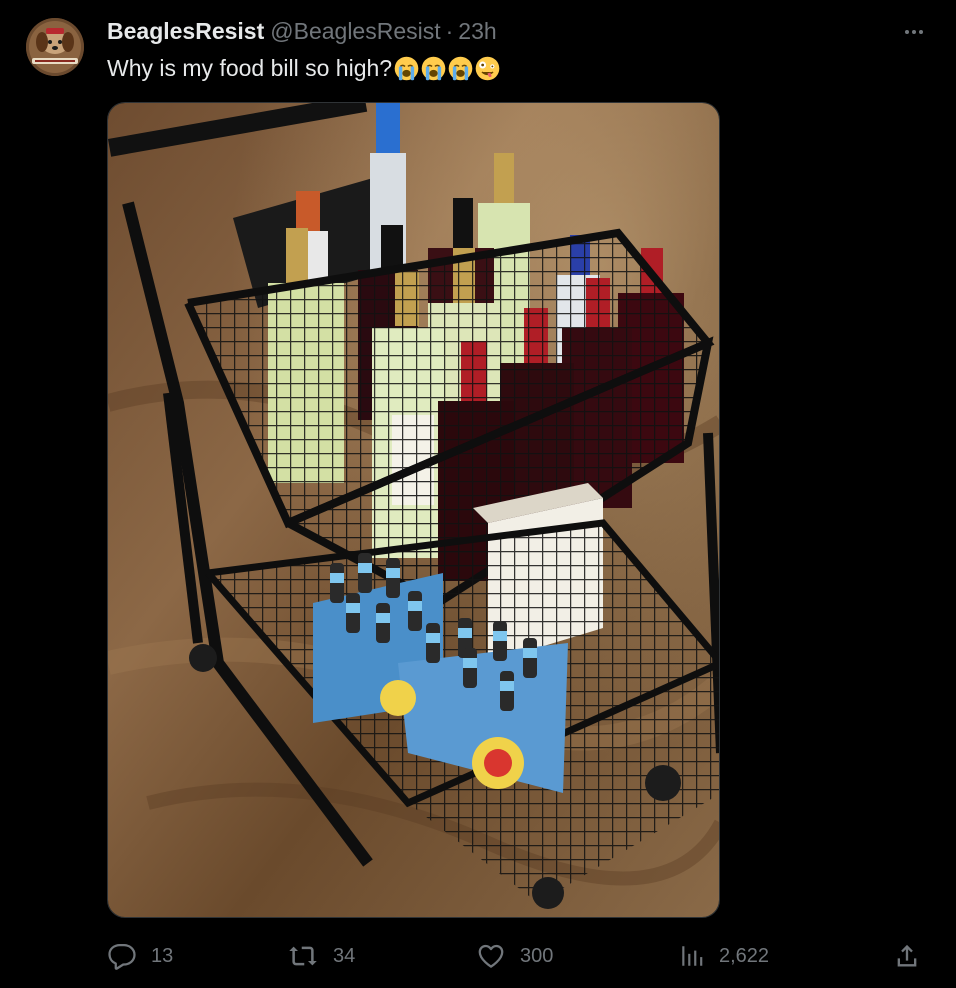 Image resolution: width=956 pixels, height=988 pixels. What do you see at coordinates (491, 956) in the screenshot?
I see `heart-icon` at bounding box center [491, 956].